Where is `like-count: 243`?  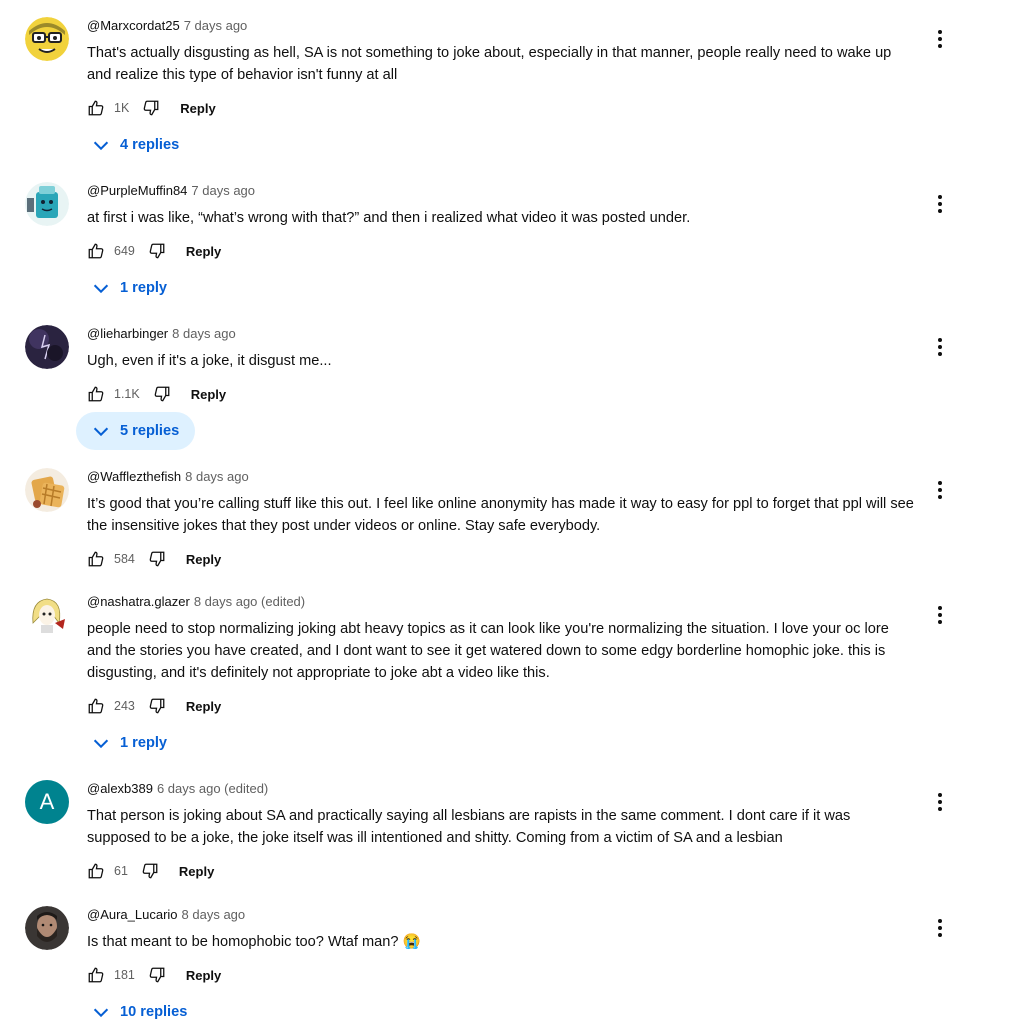
like-count: 243 is located at coordinates (124, 706).